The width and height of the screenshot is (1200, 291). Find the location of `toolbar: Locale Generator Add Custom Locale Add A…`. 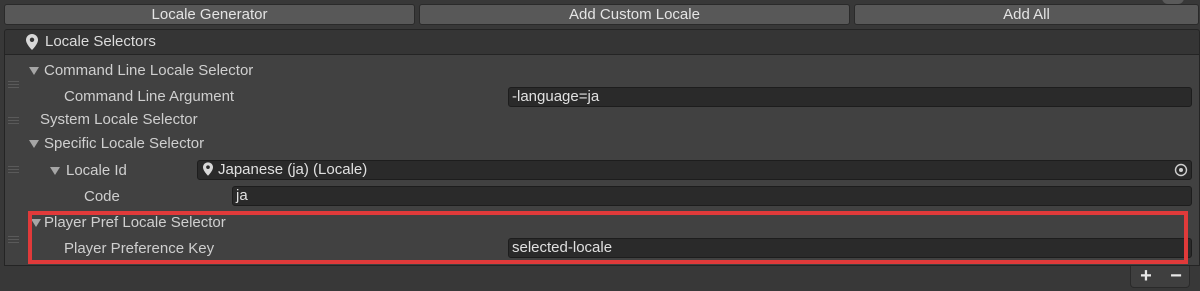

toolbar: Locale Generator Add Custom Locale Add A… is located at coordinates (600, 14).